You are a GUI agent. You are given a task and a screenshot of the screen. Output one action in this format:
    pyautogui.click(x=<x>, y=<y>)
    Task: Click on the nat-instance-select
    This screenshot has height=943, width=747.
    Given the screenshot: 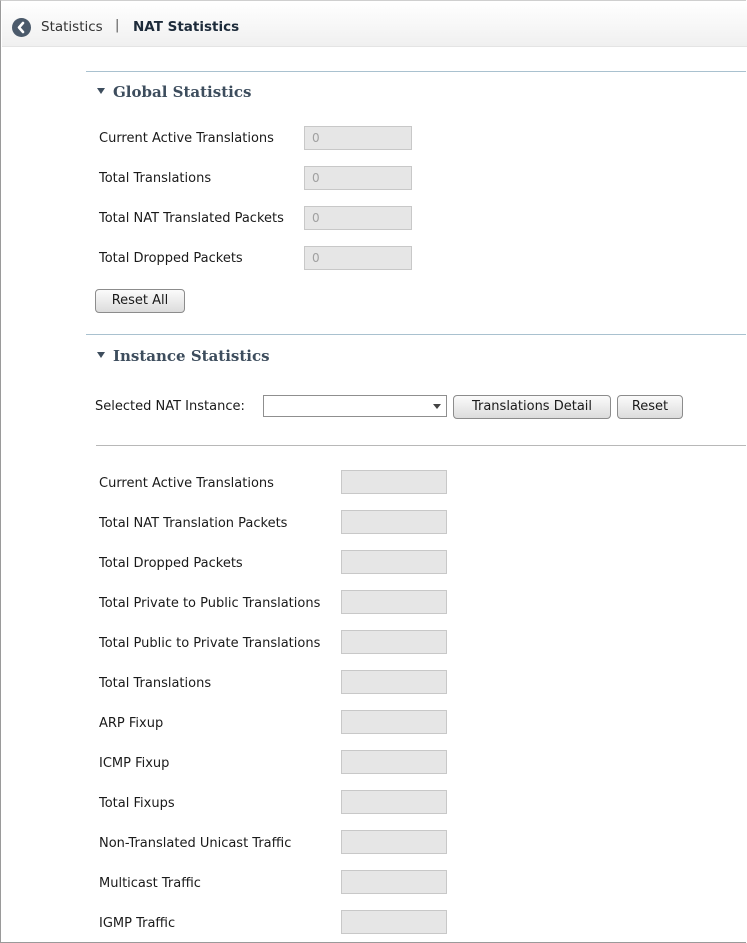 What is the action you would take?
    pyautogui.click(x=355, y=406)
    